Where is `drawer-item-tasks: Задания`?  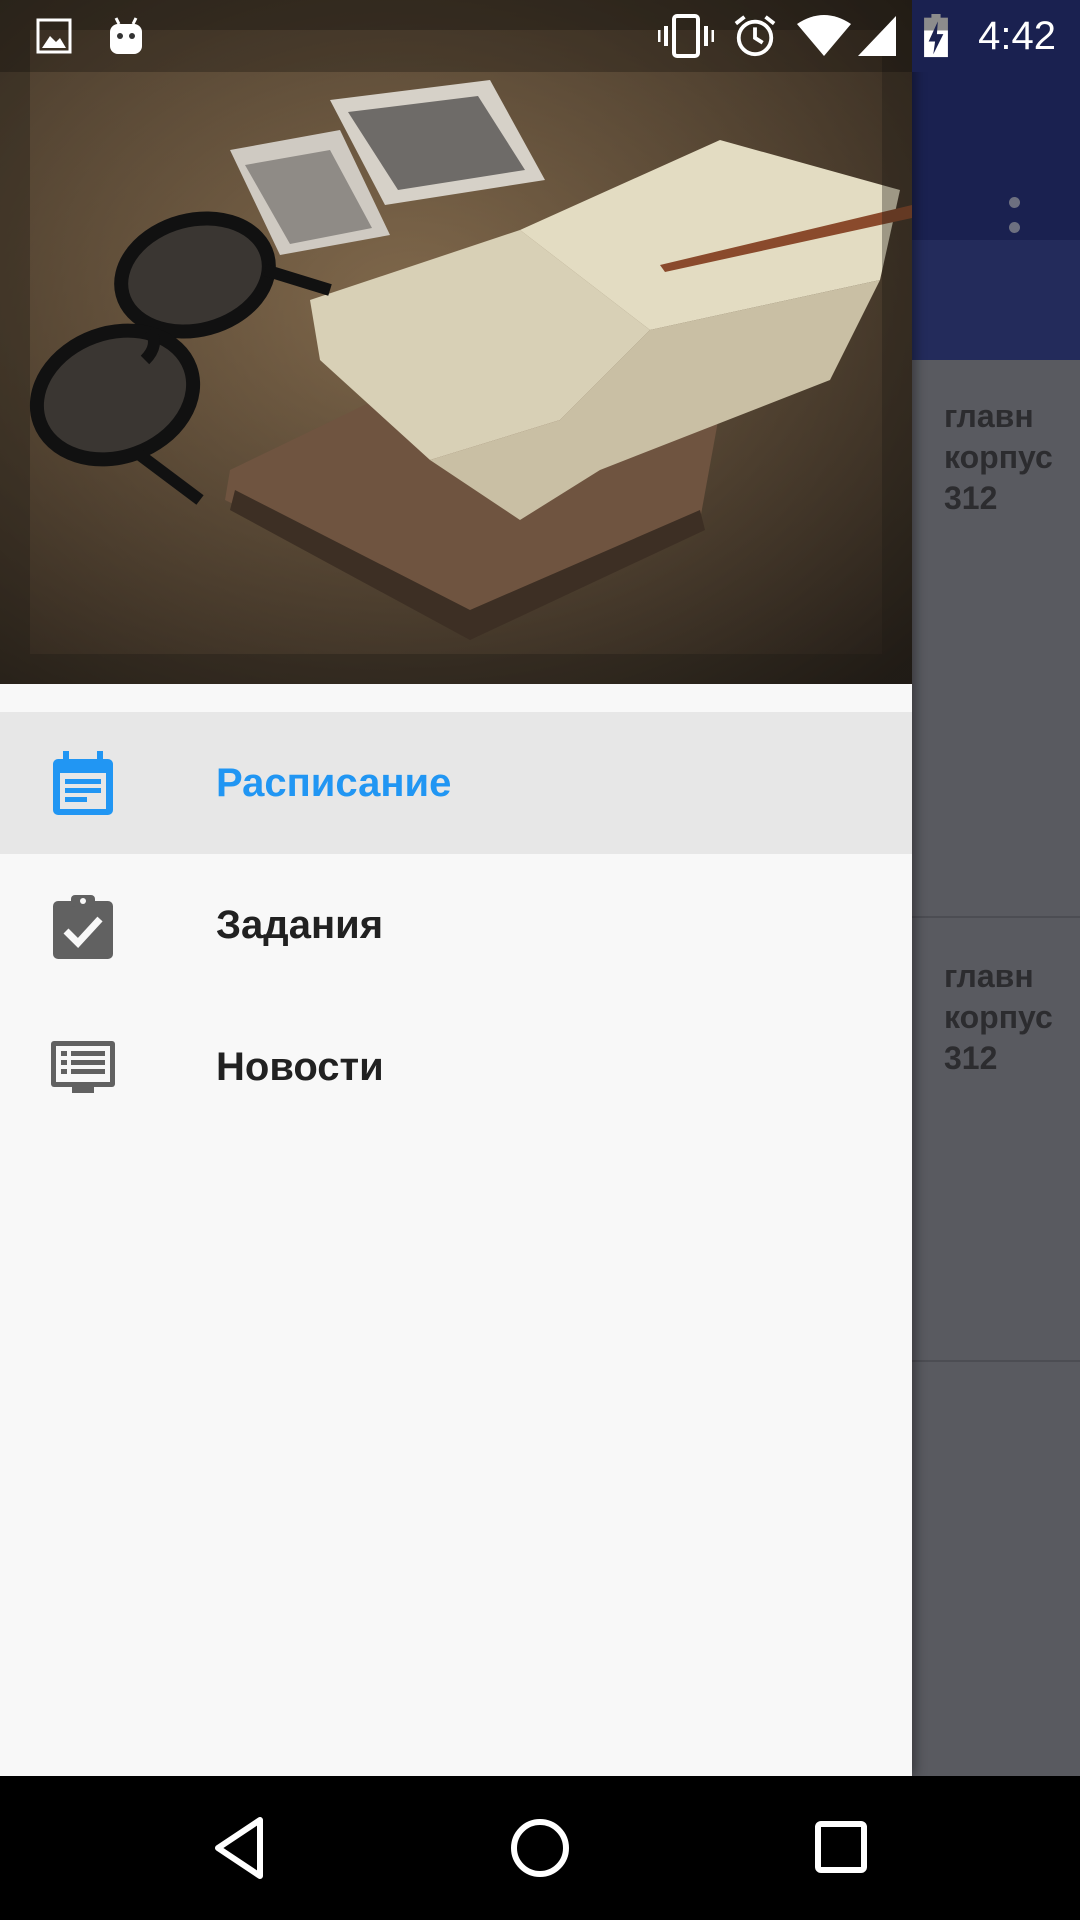 drawer-item-tasks: Задания is located at coordinates (456, 925).